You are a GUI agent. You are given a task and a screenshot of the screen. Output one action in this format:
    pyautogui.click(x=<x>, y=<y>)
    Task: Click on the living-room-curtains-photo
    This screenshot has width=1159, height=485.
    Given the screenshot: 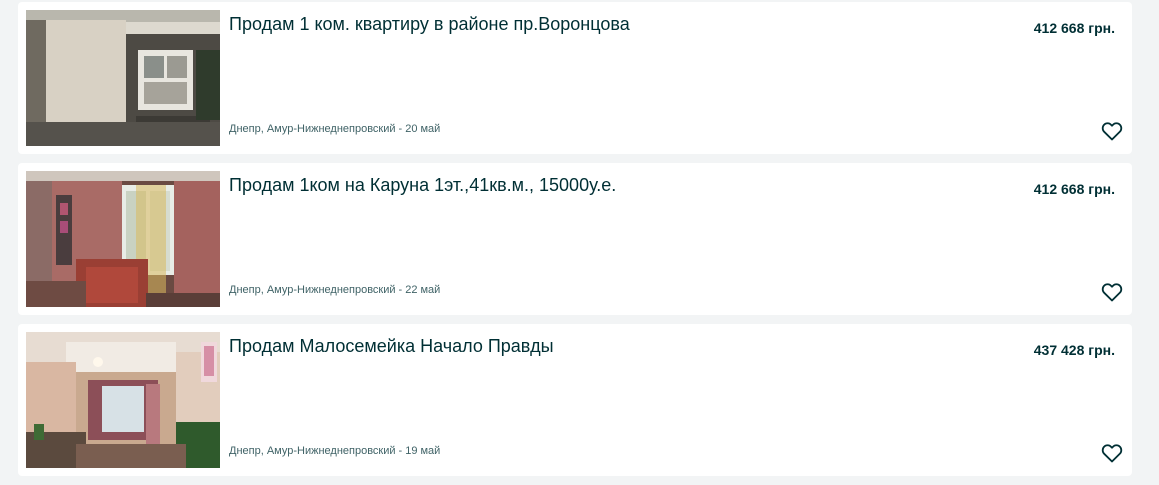 What is the action you would take?
    pyautogui.click(x=123, y=239)
    